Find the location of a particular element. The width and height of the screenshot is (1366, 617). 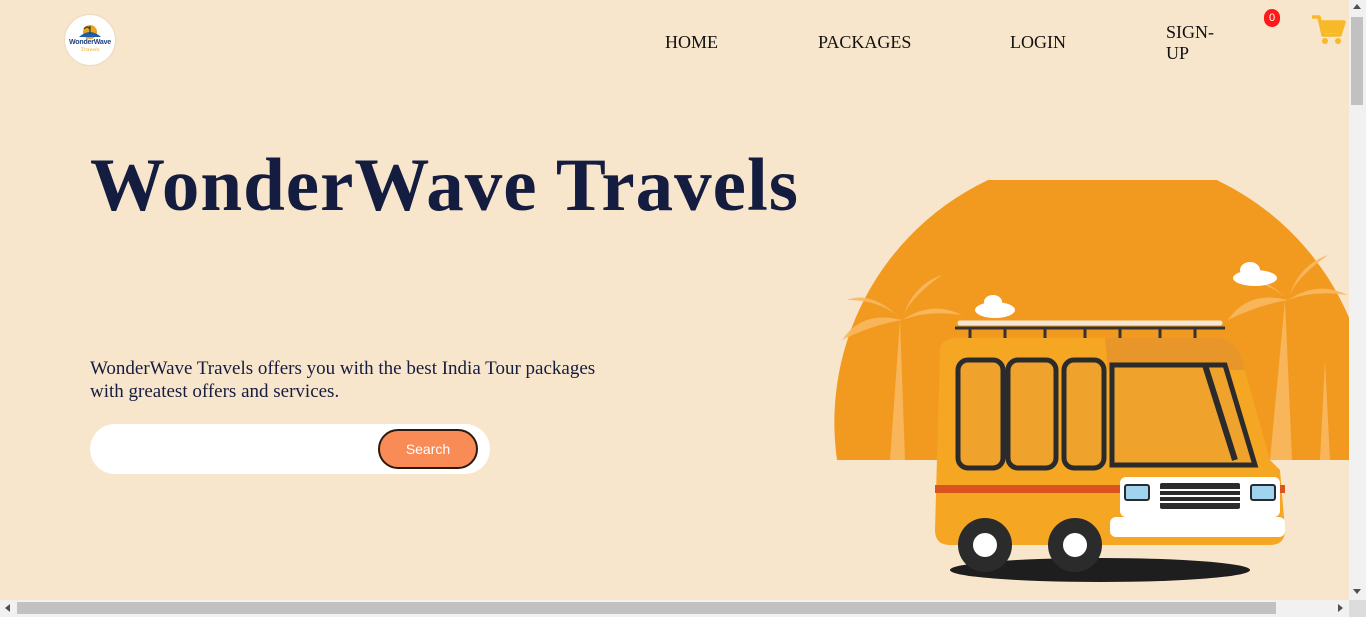

cart-count-badge: 0 is located at coordinates (1272, 18).